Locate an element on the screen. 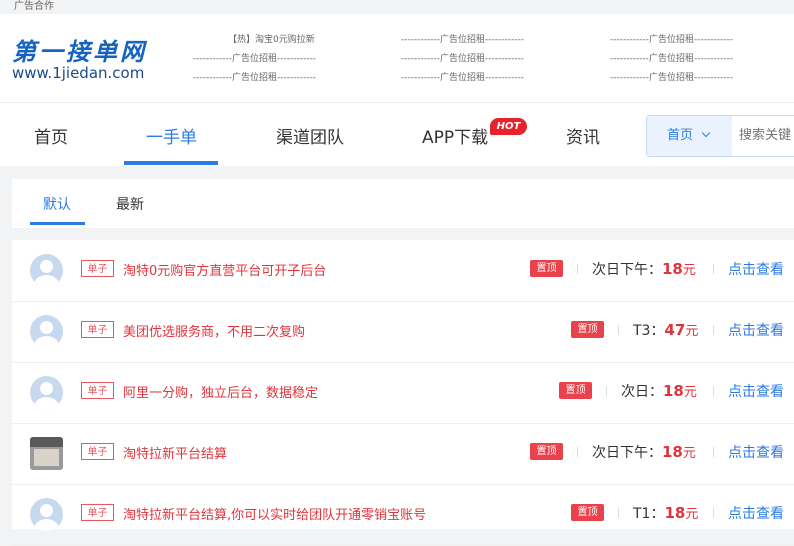  search-input is located at coordinates (766, 135).